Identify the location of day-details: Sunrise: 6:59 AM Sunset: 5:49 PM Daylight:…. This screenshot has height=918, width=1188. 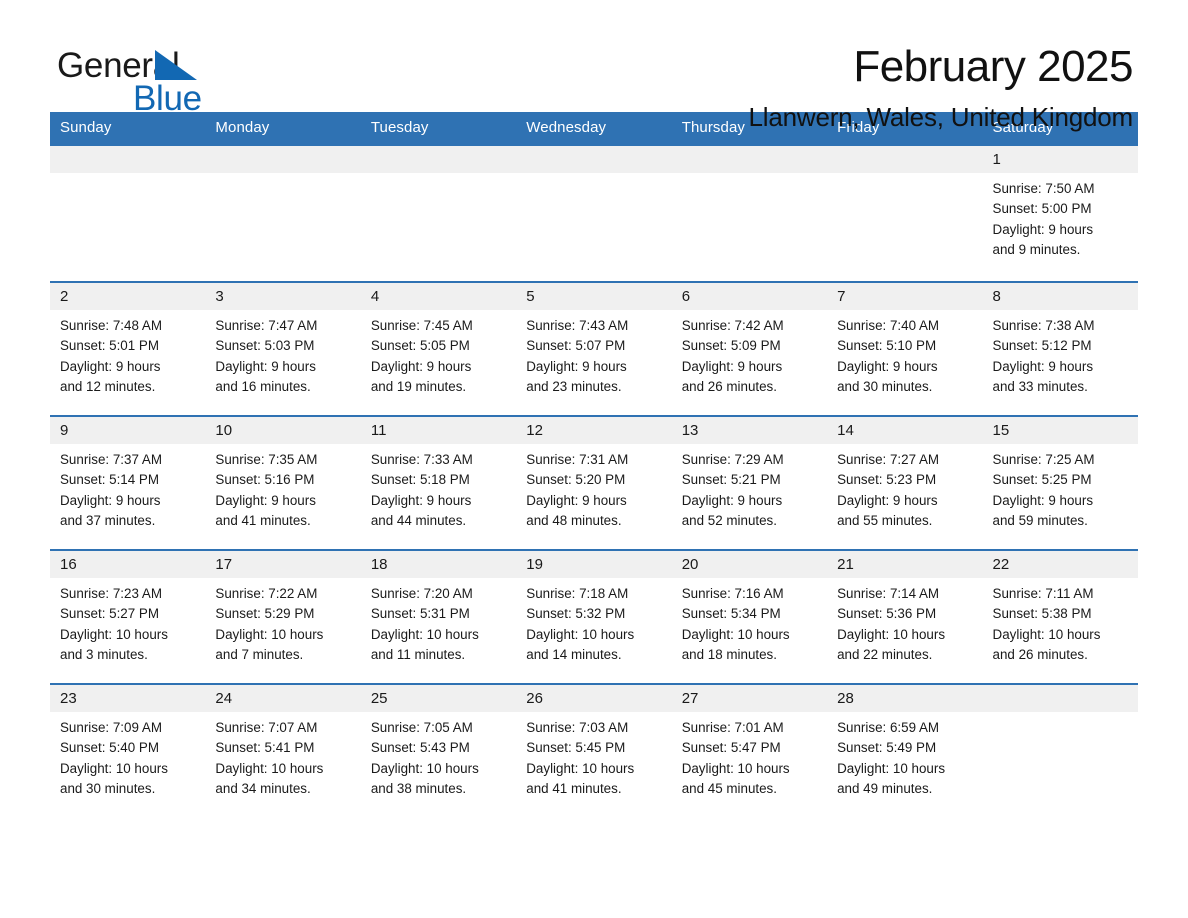
(904, 755).